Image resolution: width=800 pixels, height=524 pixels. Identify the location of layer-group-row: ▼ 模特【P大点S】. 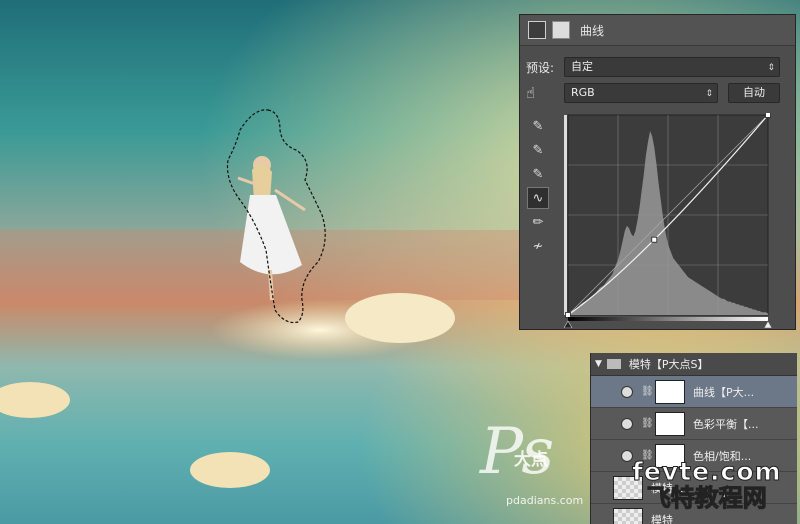
(694, 364).